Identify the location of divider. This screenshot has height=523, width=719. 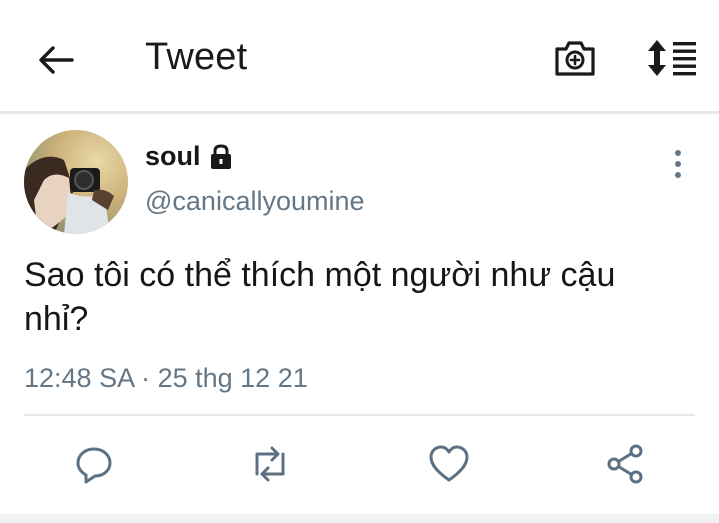
(359, 415).